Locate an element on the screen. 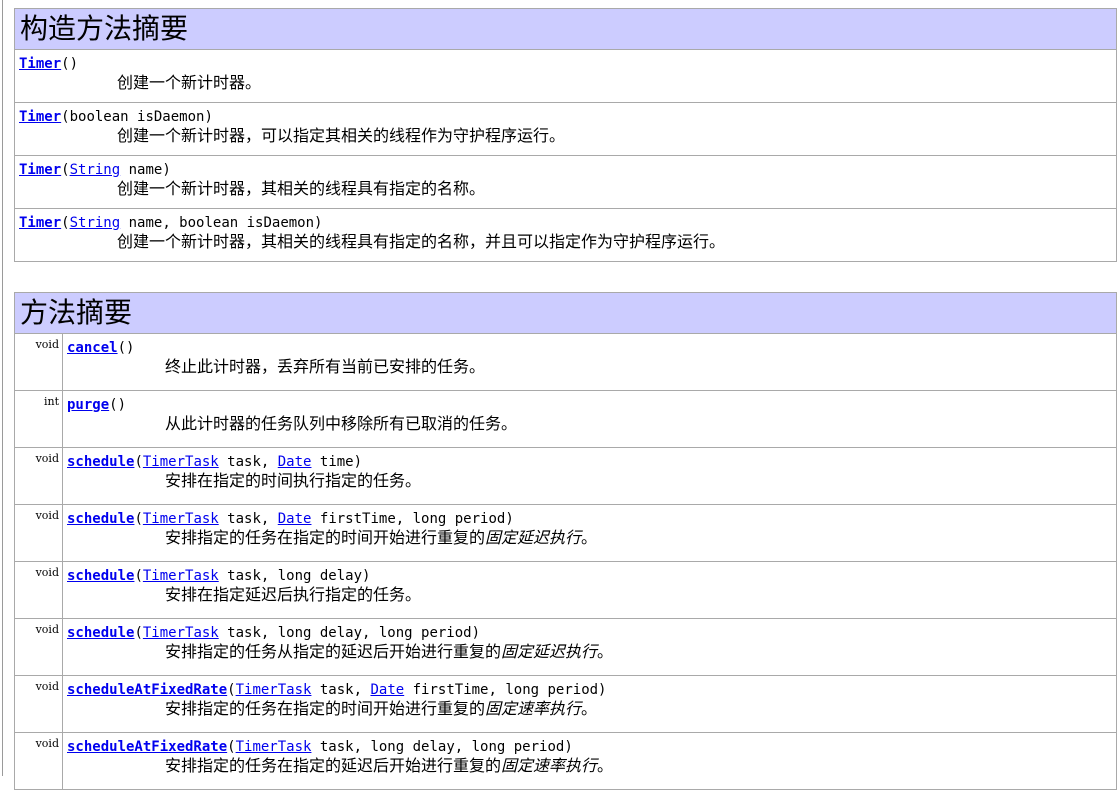  method-description: 安排指定的任务从指定的延迟后开始进行重复的固定延迟执行。 is located at coordinates (389, 651).